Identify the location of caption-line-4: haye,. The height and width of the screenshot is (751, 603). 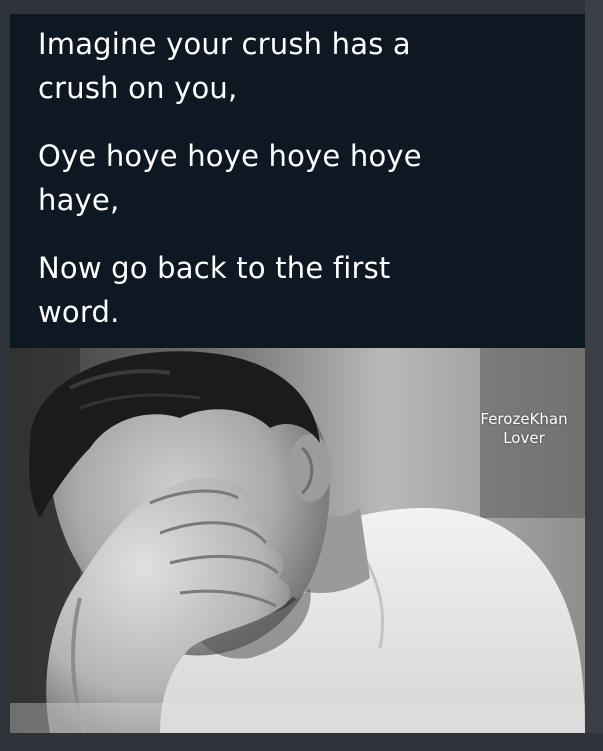
(79, 200).